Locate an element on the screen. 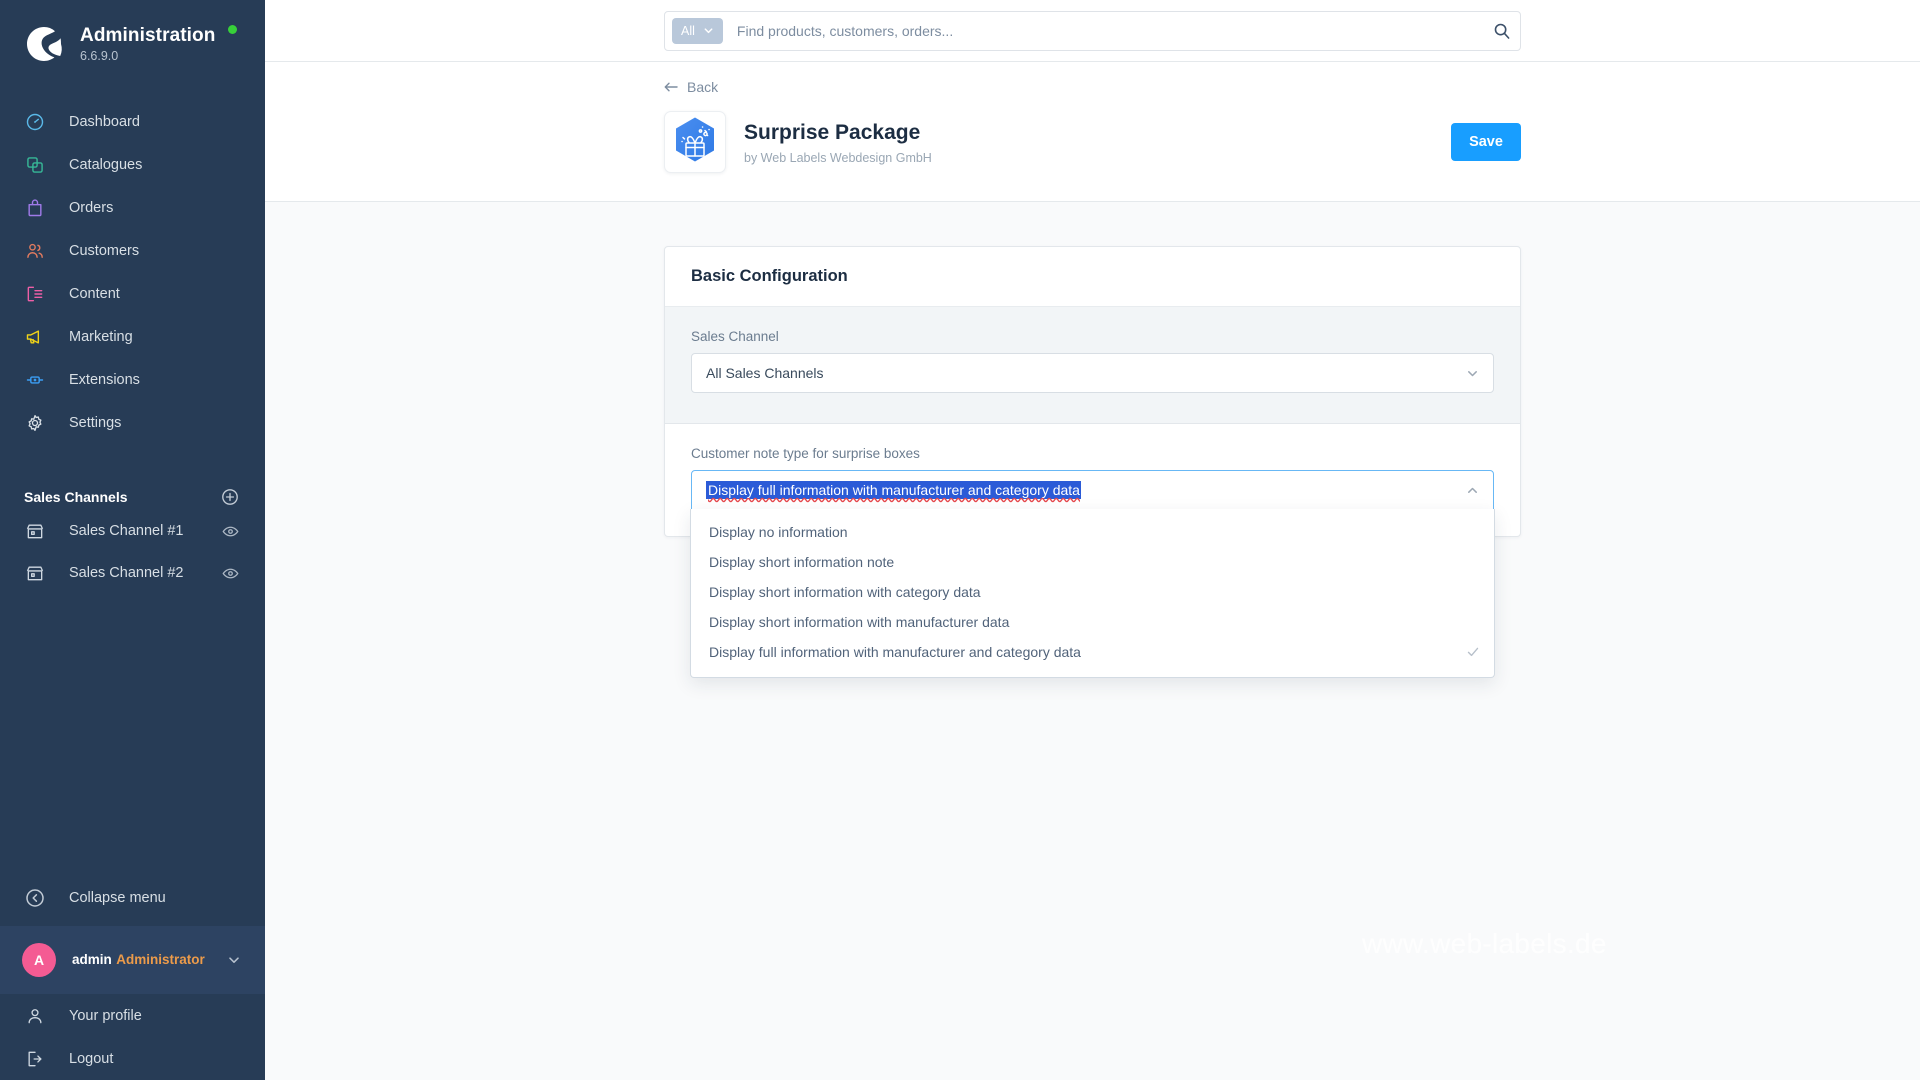  back-button: Back is located at coordinates (691, 78).